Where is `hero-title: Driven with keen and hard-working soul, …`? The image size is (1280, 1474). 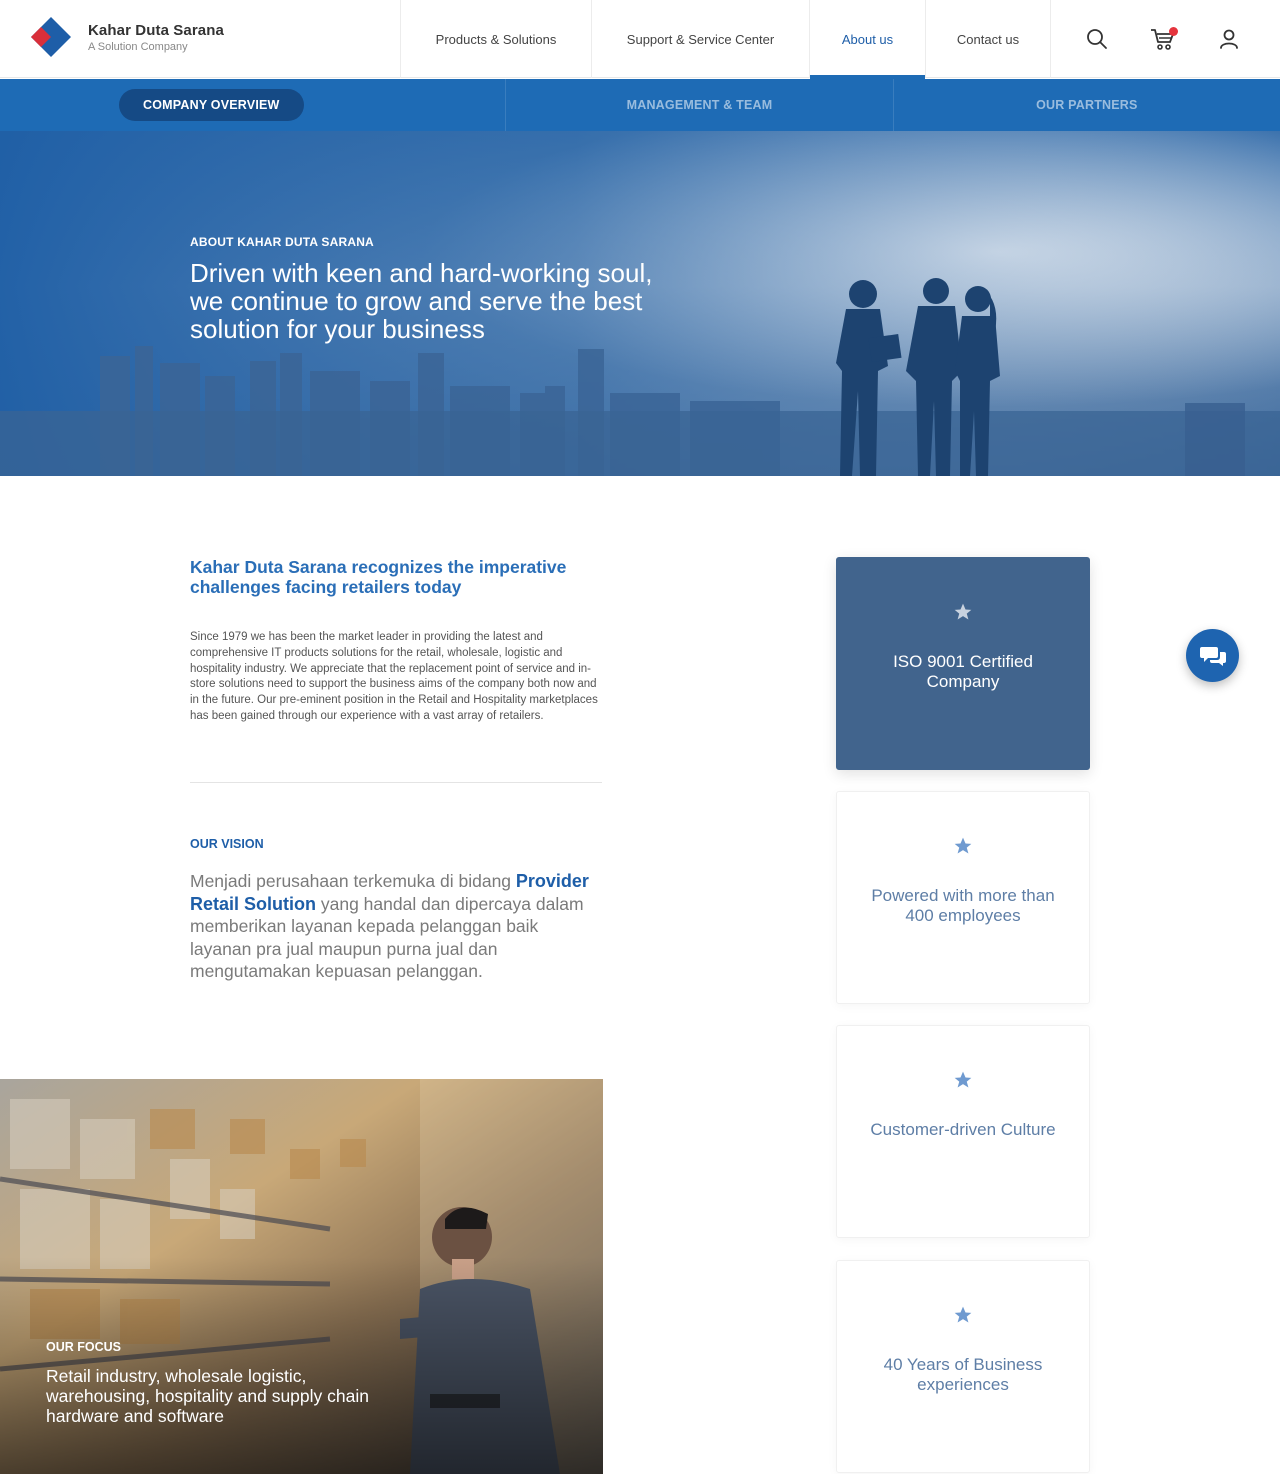 hero-title: Driven with keen and hard-working soul, … is located at coordinates (421, 301).